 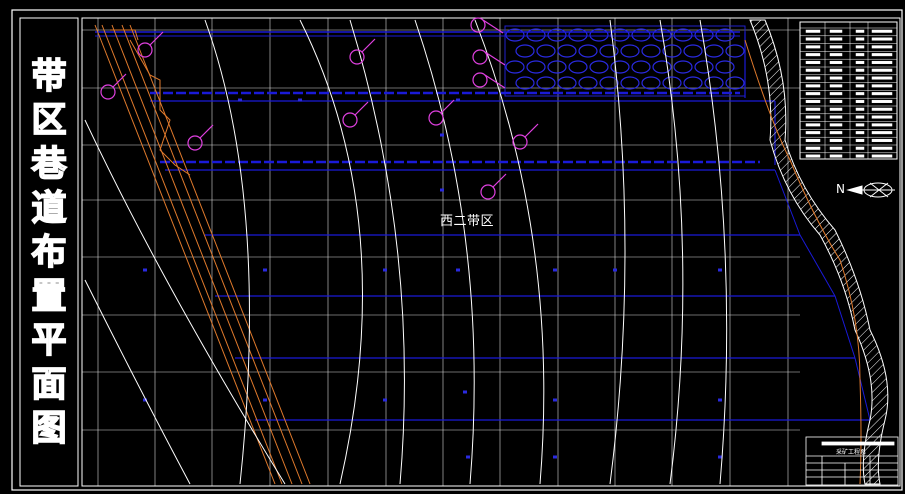 I want to click on title-char: 布, so click(x=49, y=253).